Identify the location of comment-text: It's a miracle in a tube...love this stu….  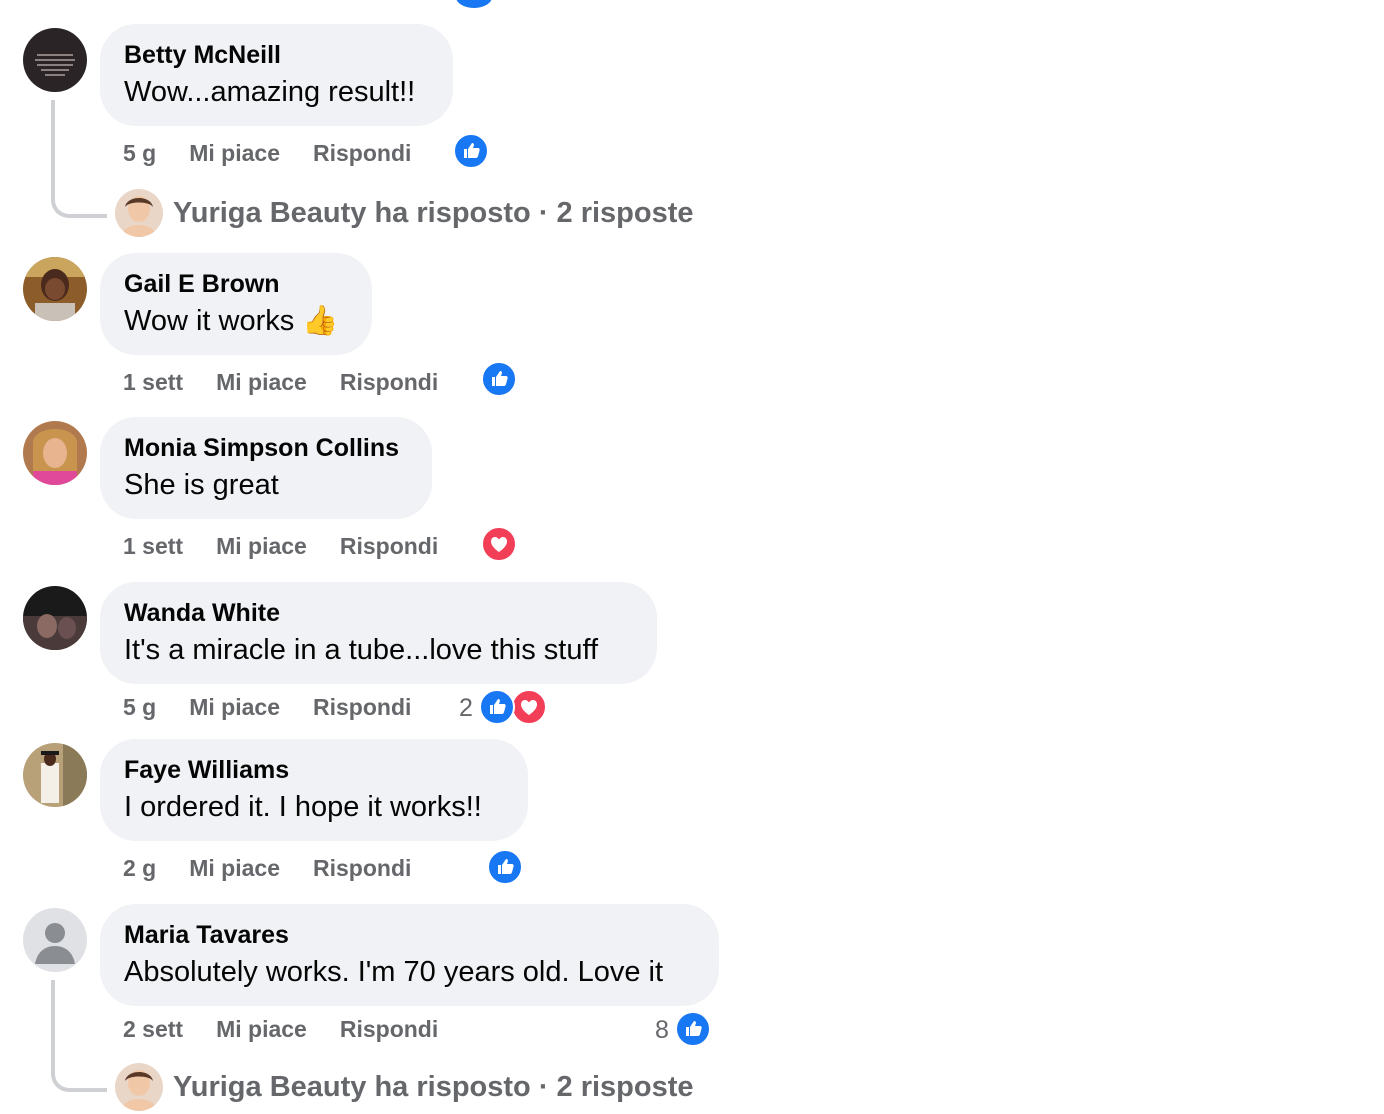
(361, 650).